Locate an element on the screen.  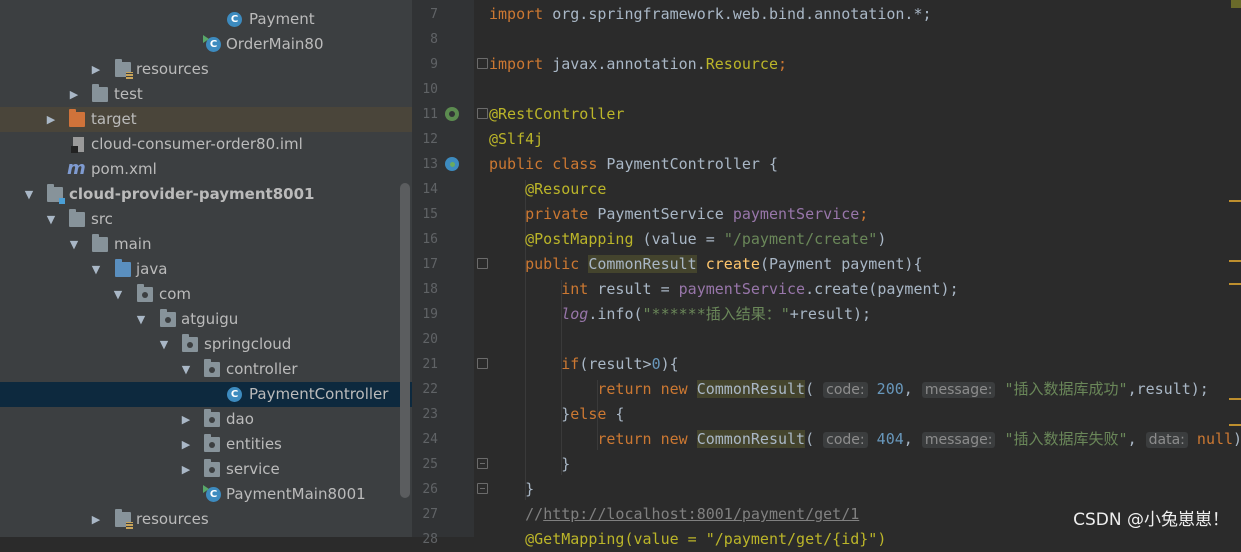
gutter-line: 19 is located at coordinates (443, 314).